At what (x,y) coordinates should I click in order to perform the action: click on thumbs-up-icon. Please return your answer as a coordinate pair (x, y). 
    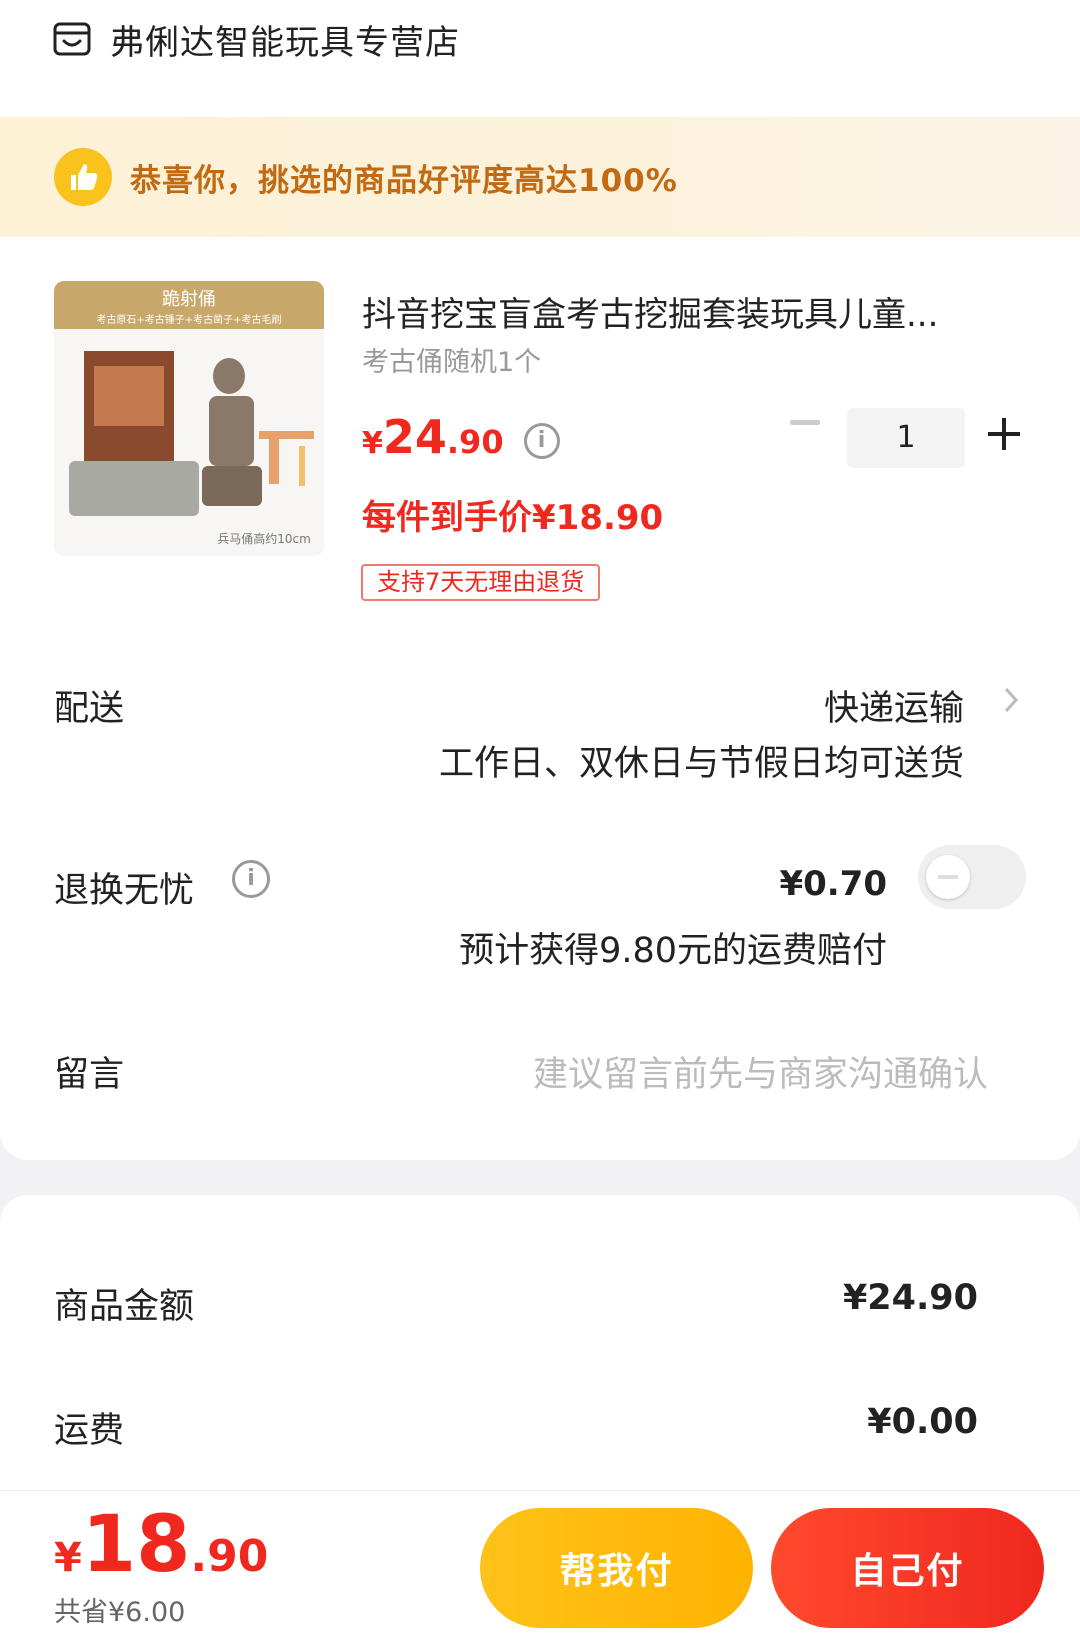
    Looking at the image, I should click on (83, 177).